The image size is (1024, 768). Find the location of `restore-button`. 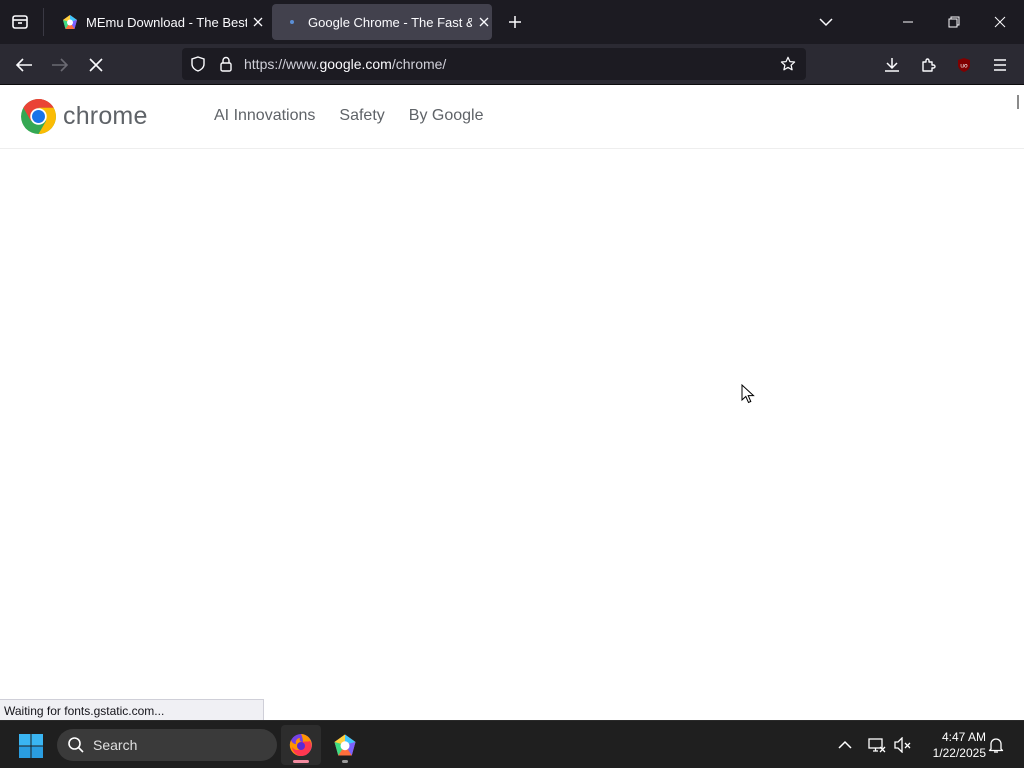

restore-button is located at coordinates (954, 22).